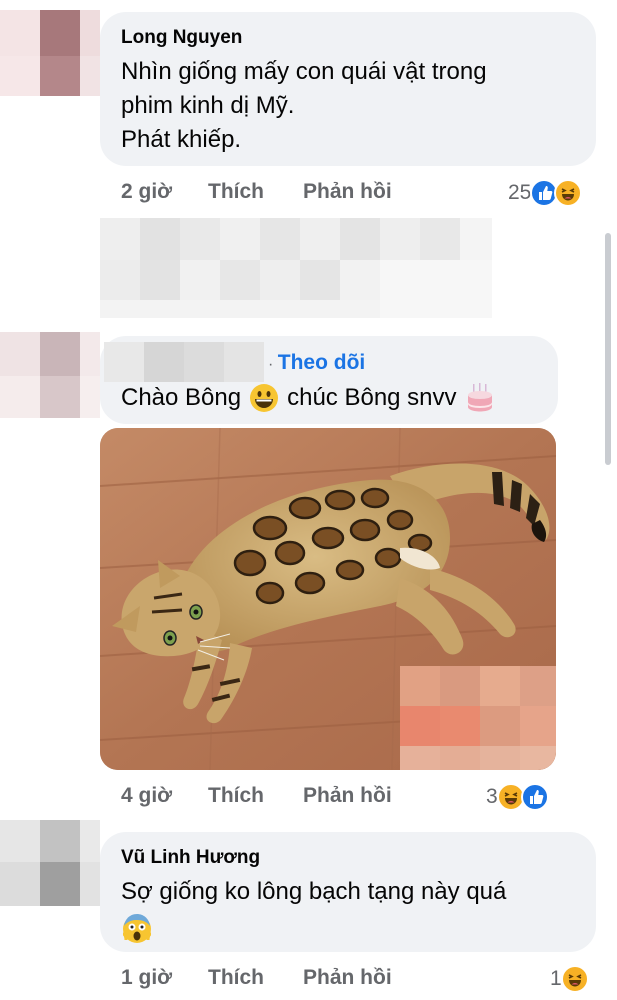 The height and width of the screenshot is (1000, 617). I want to click on hidden-reply-preview, so click(296, 268).